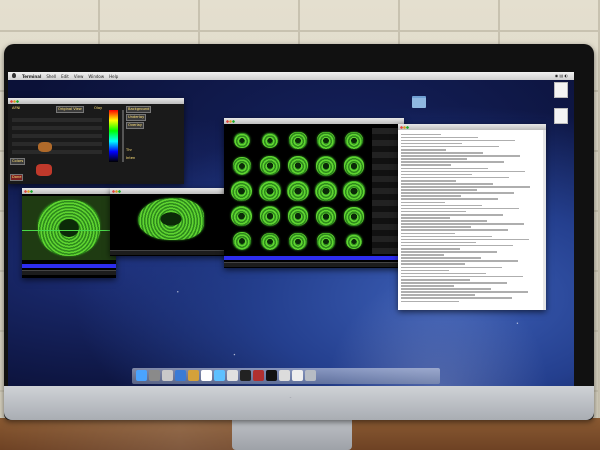 The height and width of the screenshot is (450, 600). I want to click on menu-item-view: View, so click(79, 76).